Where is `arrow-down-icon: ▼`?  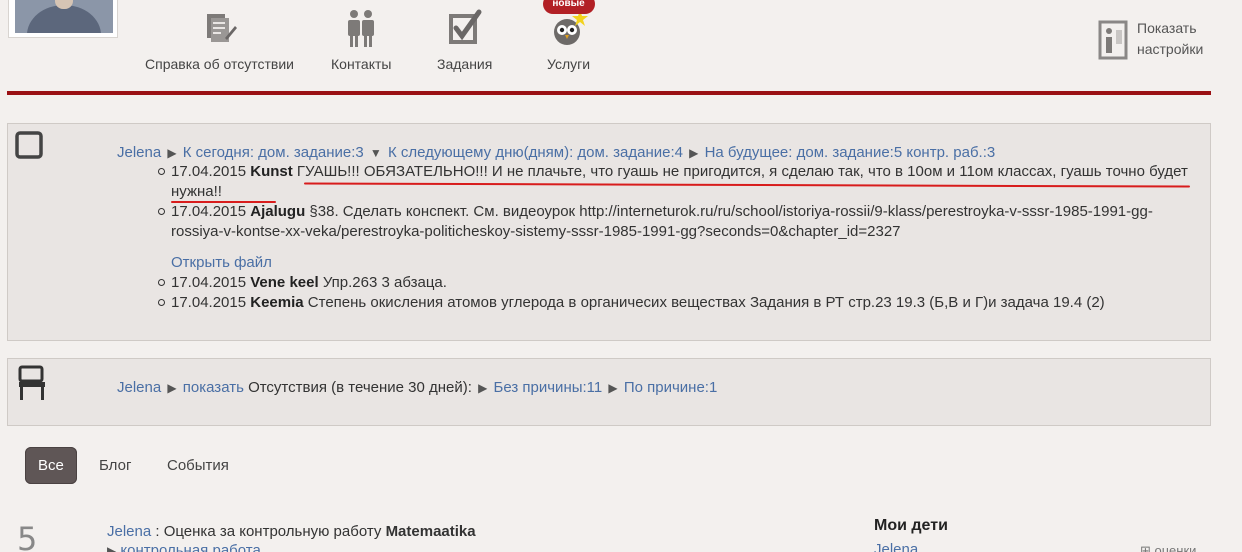
arrow-down-icon: ▼ is located at coordinates (375, 153).